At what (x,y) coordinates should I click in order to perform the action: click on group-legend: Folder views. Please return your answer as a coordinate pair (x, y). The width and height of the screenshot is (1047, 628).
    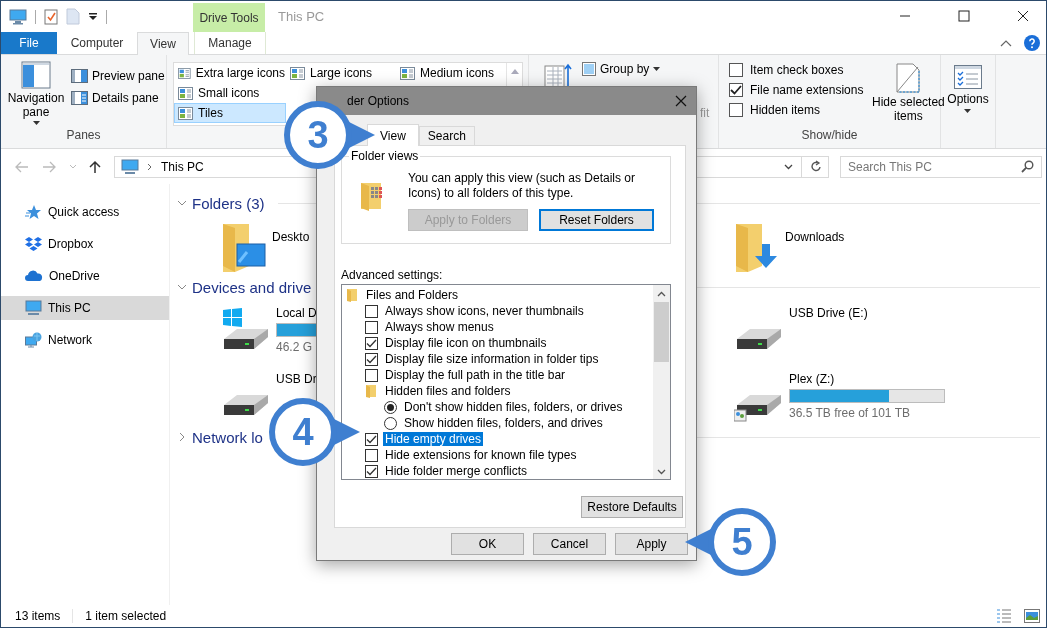
    Looking at the image, I should click on (385, 156).